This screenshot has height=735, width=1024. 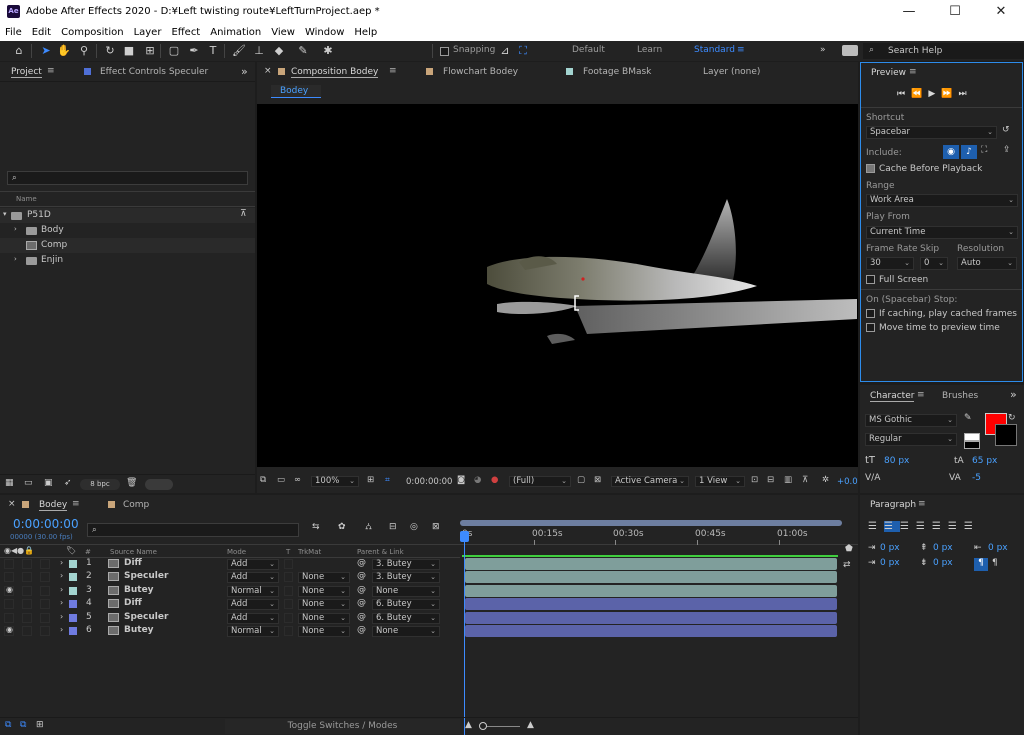 I want to click on fast-previews-icon: ⊟, so click(x=770, y=480).